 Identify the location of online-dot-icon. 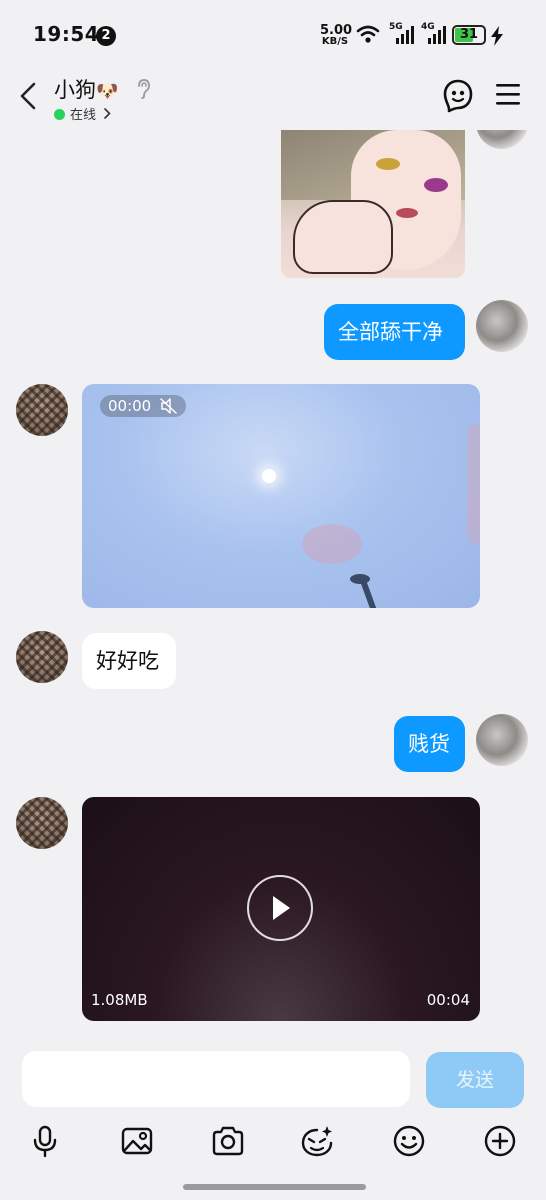
(59, 114).